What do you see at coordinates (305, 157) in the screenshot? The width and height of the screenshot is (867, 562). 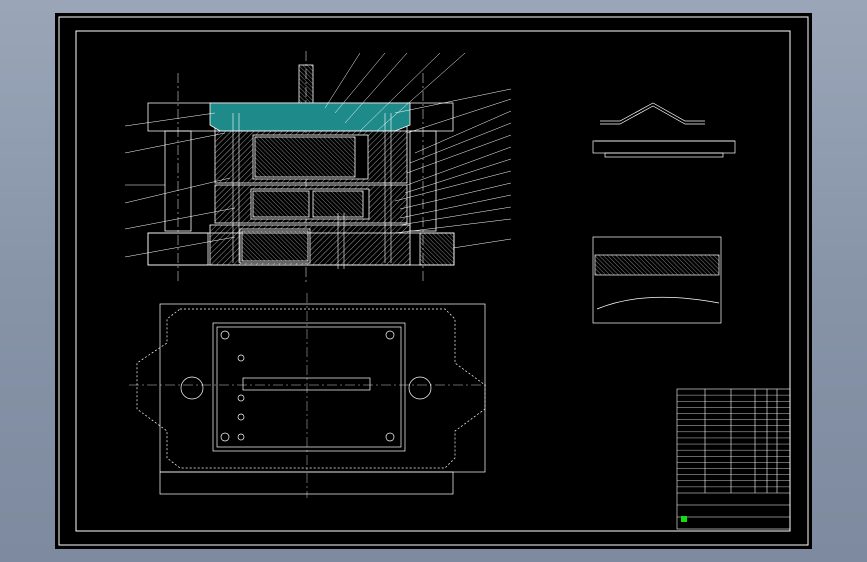 I see `punch-inner-hatch` at bounding box center [305, 157].